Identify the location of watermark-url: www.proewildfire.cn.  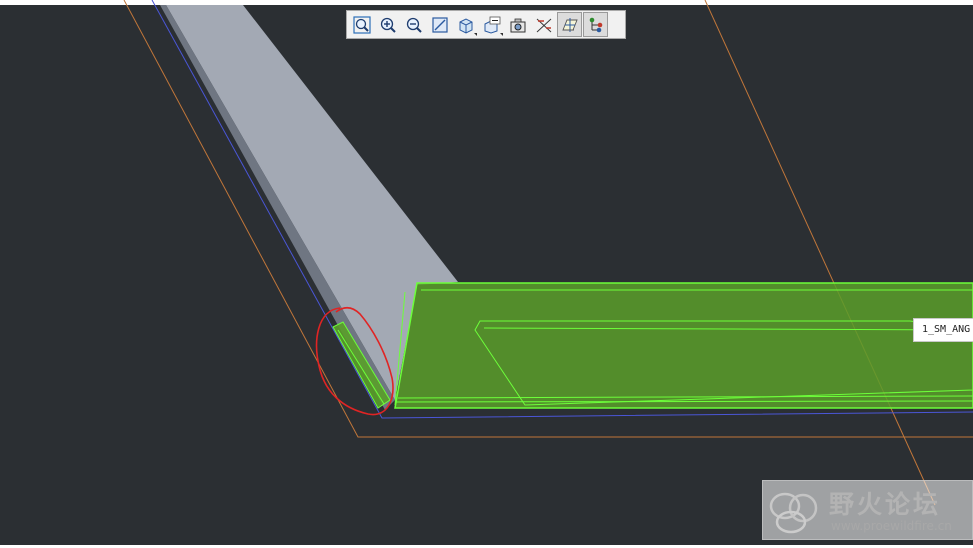
(891, 526).